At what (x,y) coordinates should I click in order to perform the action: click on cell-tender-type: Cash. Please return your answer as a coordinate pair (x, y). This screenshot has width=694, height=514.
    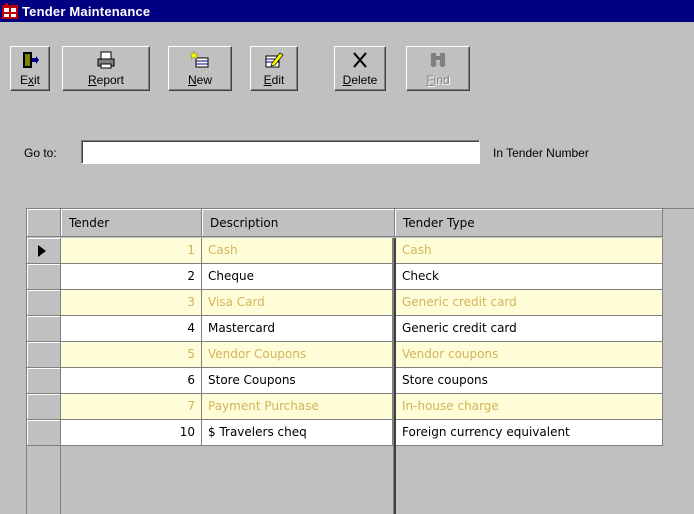
    Looking at the image, I should click on (529, 251).